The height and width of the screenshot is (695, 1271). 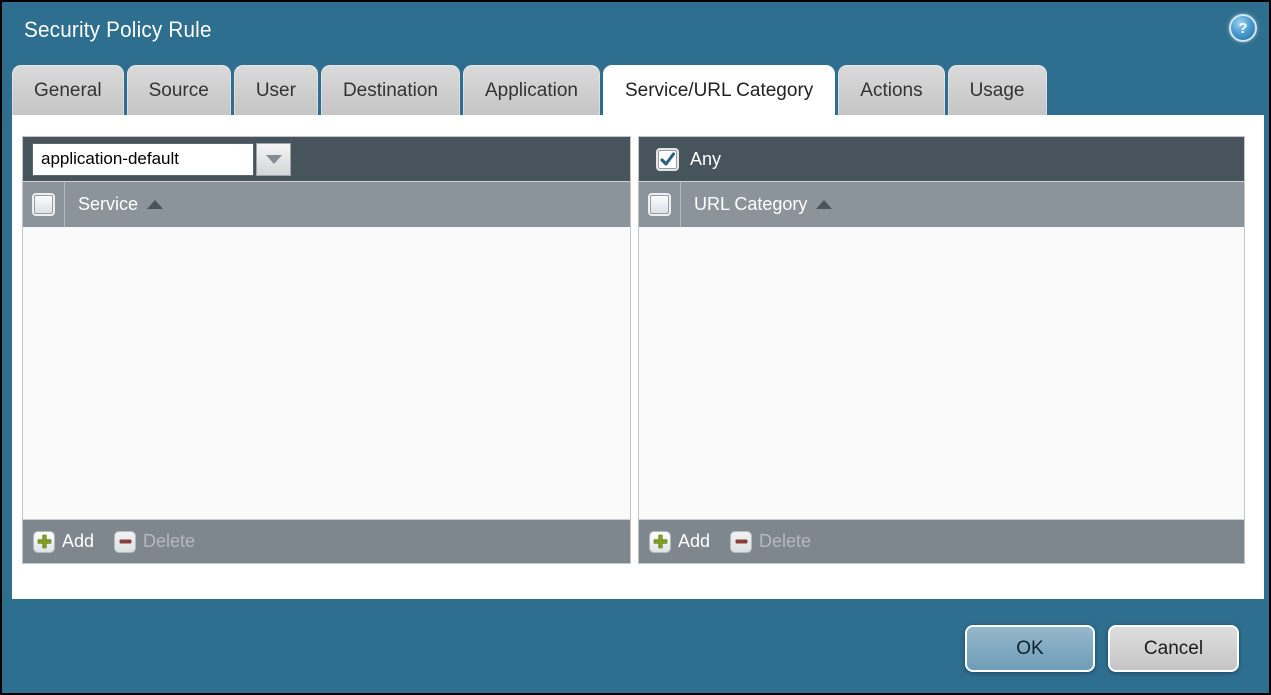 I want to click on service-delete-button: Delete, so click(x=154, y=541).